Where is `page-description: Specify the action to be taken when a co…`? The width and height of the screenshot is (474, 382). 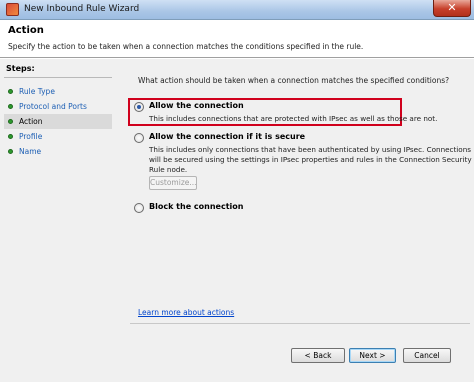
page-description: Specify the action to be taken when a co… is located at coordinates (186, 46).